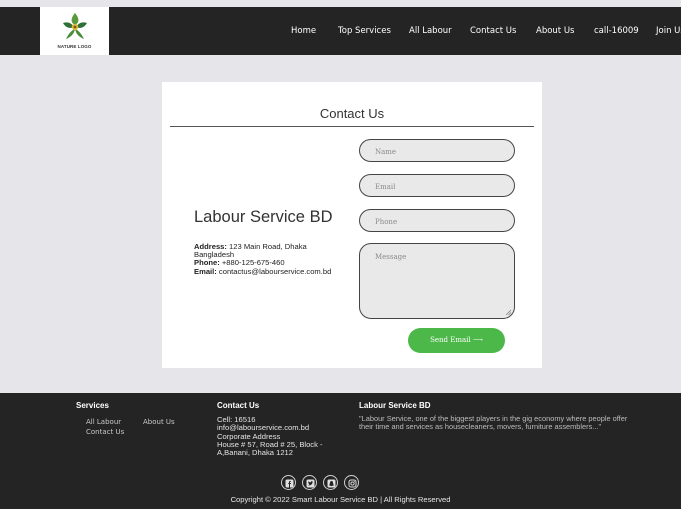 This screenshot has height=509, width=681. Describe the element at coordinates (437, 150) in the screenshot. I see `name-input: Name` at that location.